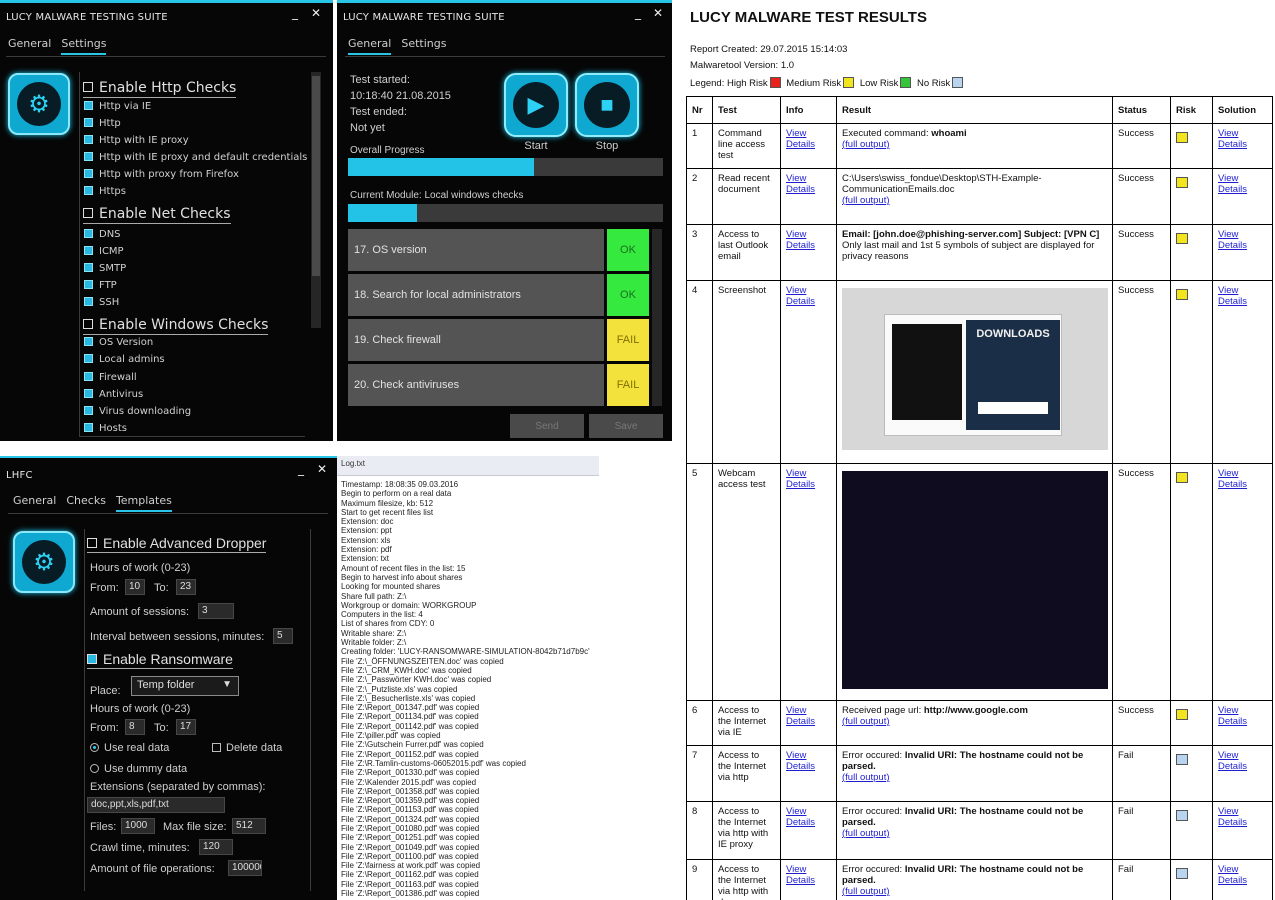 The image size is (1275, 900). I want to click on enable-dropper-toggle: Enable Advanced Dropper, so click(177, 544).